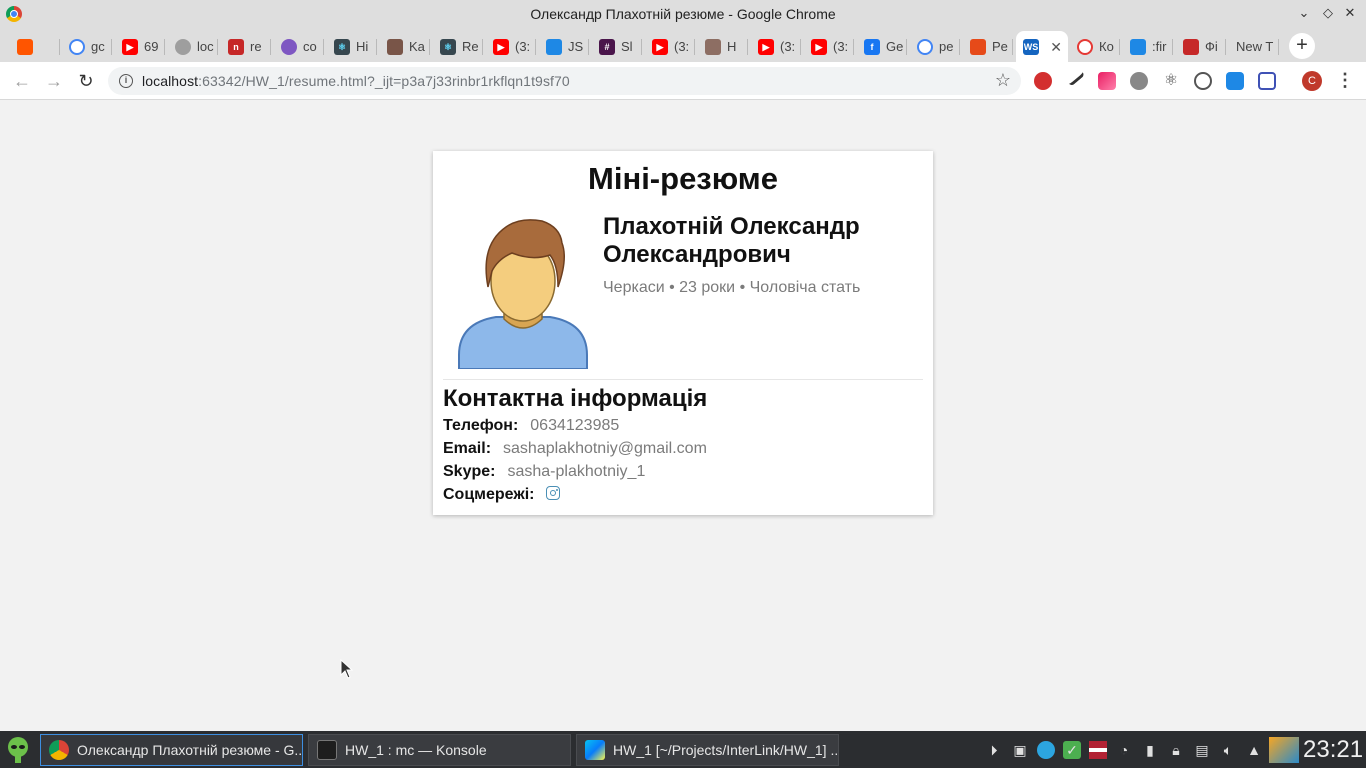 The height and width of the screenshot is (768, 1366). Describe the element at coordinates (405, 46) in the screenshot. I see `browser-tab: Ka` at that location.